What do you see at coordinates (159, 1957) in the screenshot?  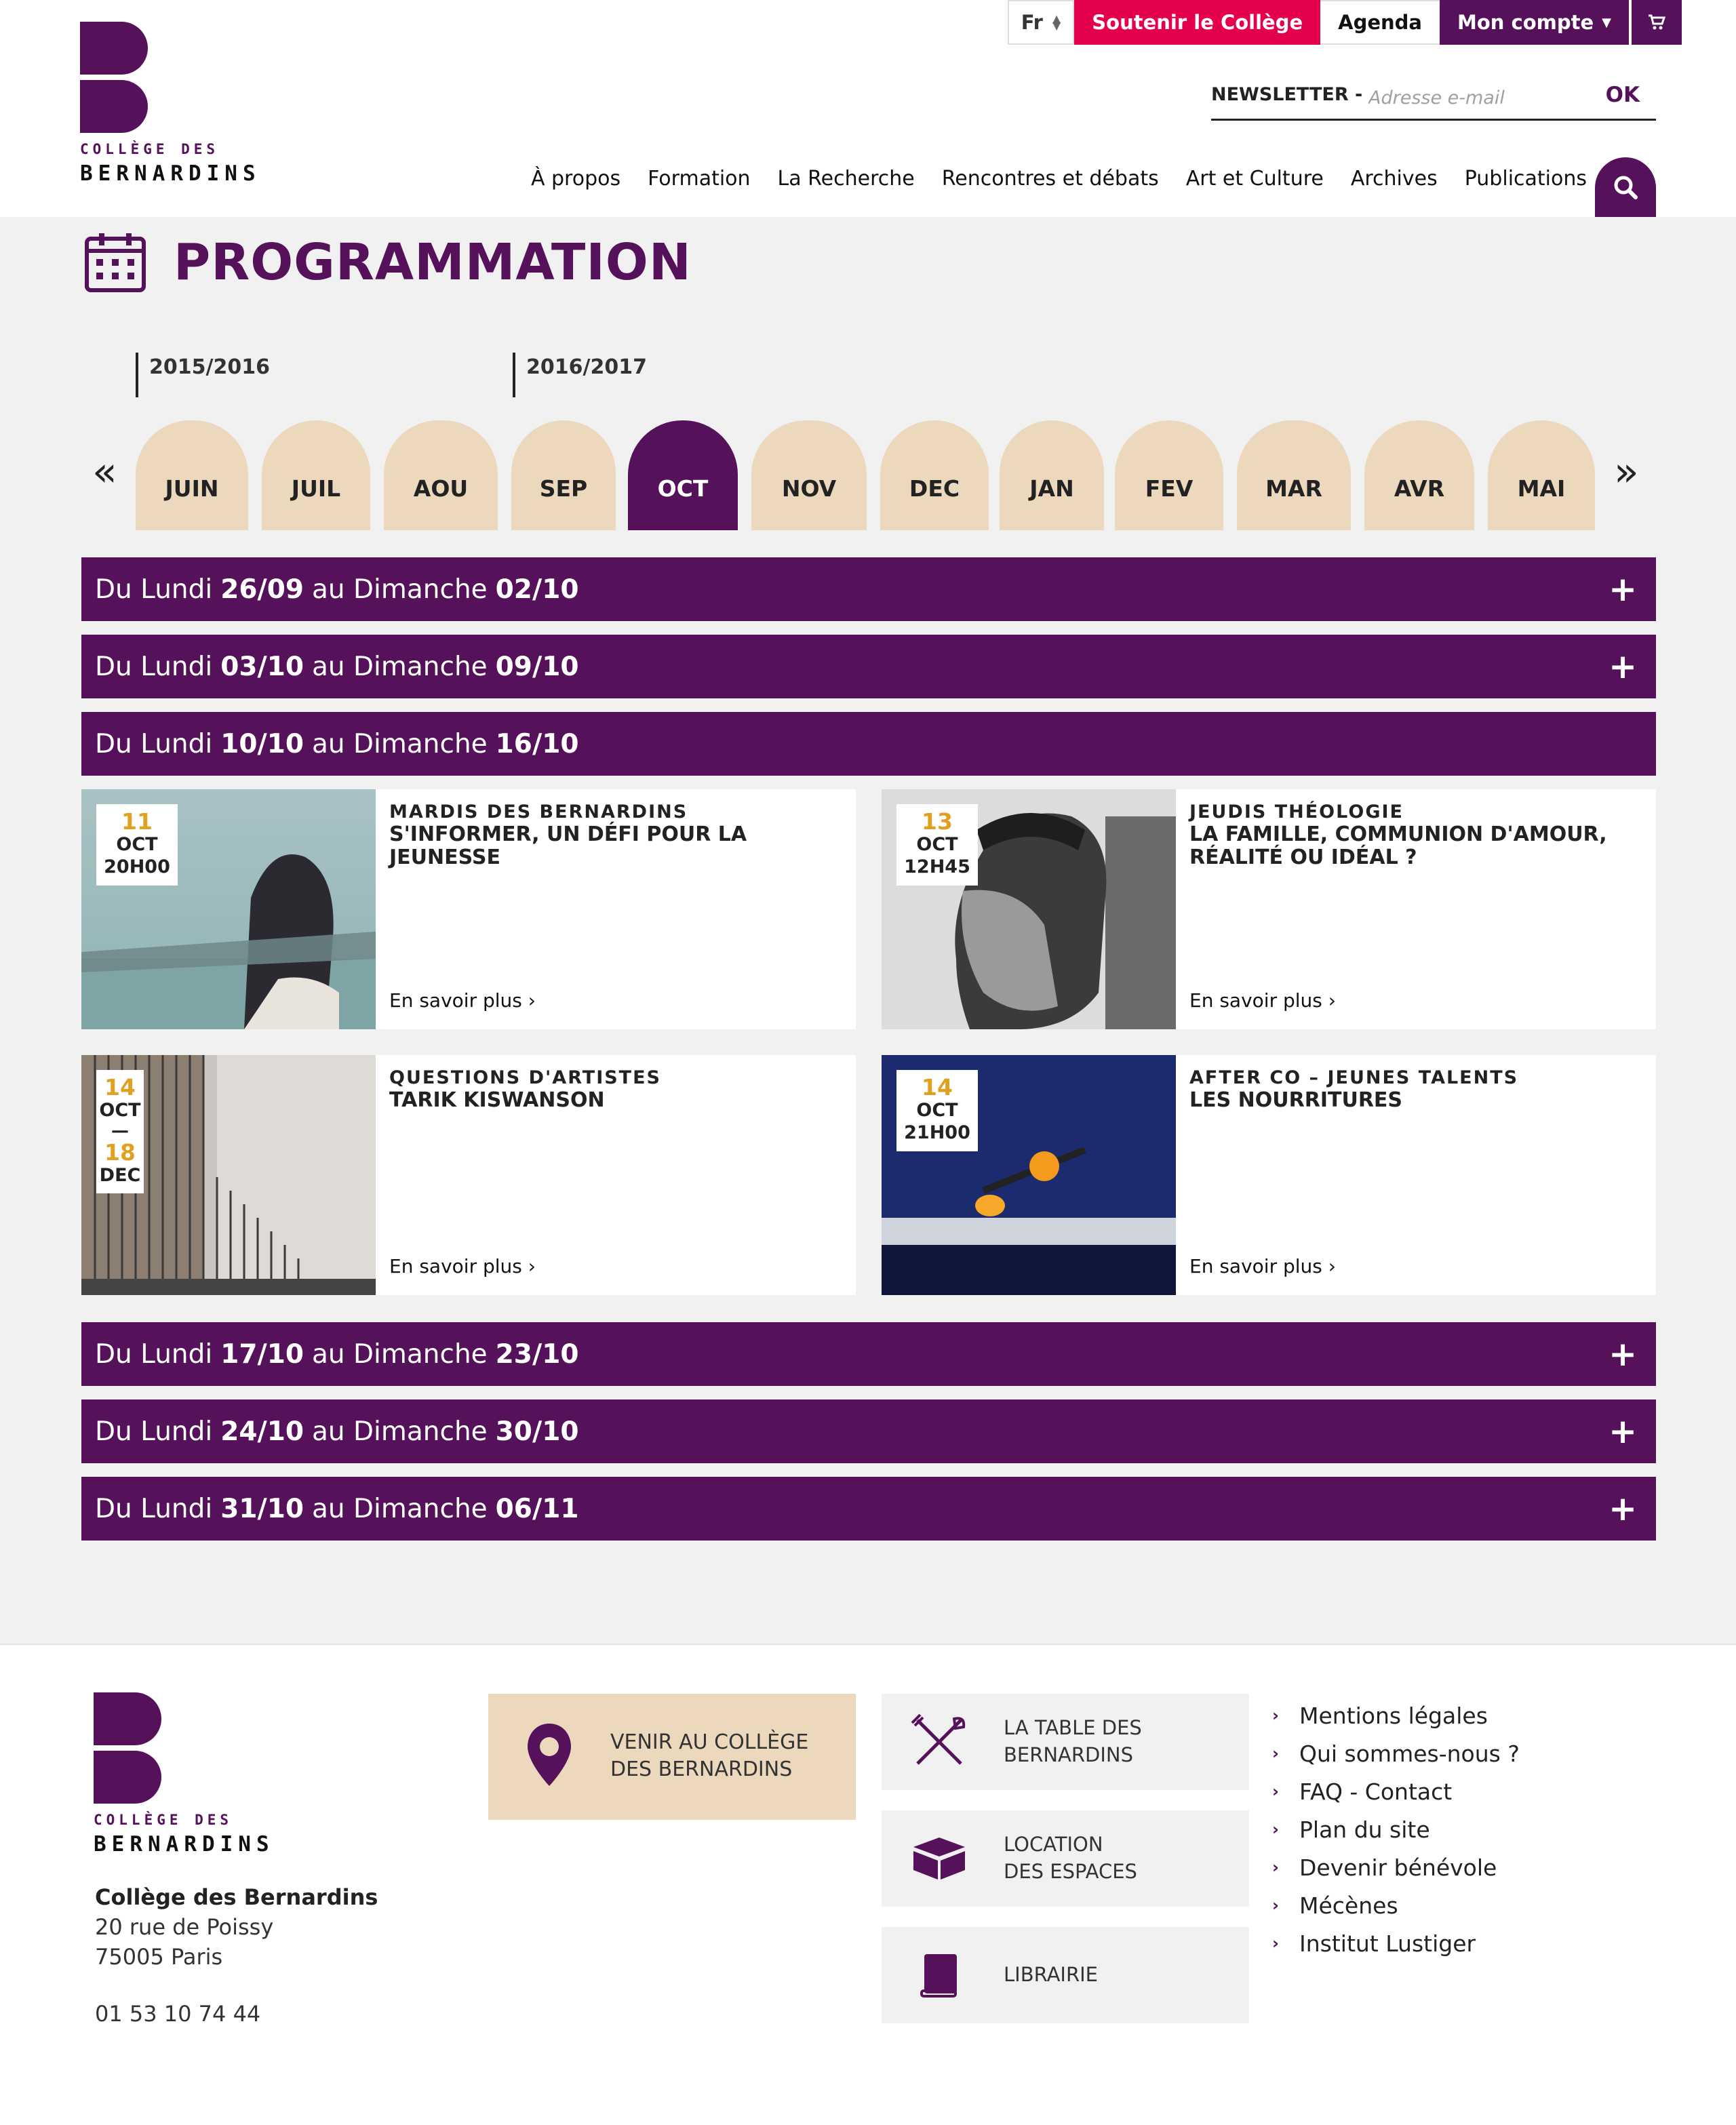 I see `footer-city: 75005 Paris` at bounding box center [159, 1957].